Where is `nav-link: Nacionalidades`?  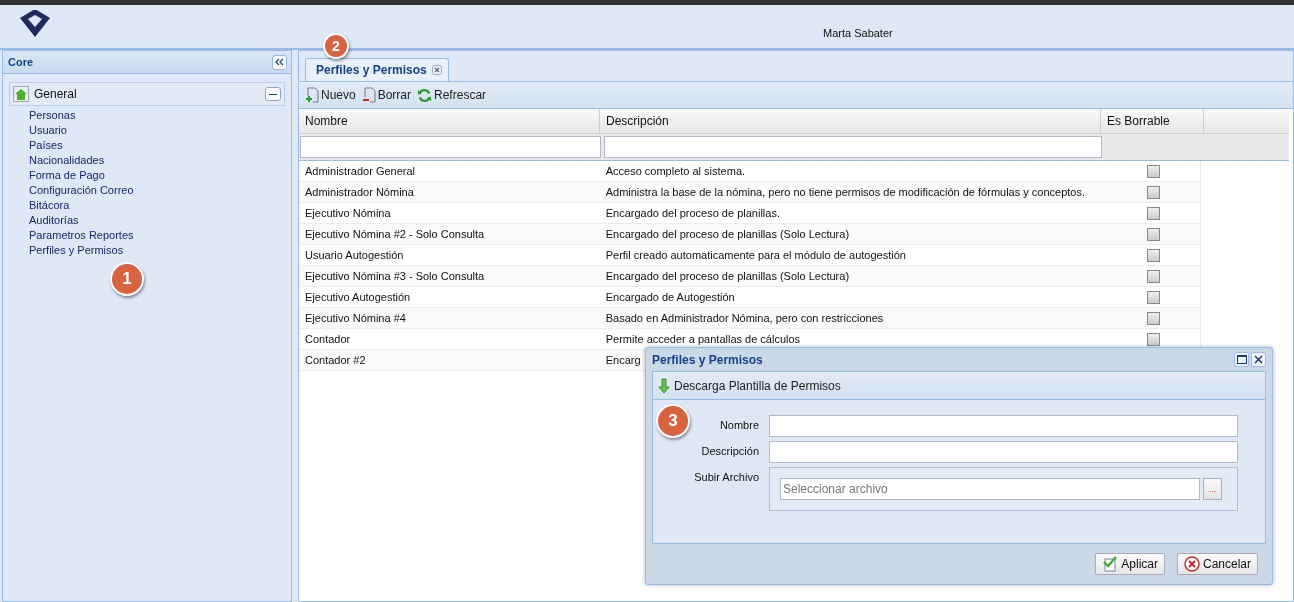 nav-link: Nacionalidades is located at coordinates (67, 160).